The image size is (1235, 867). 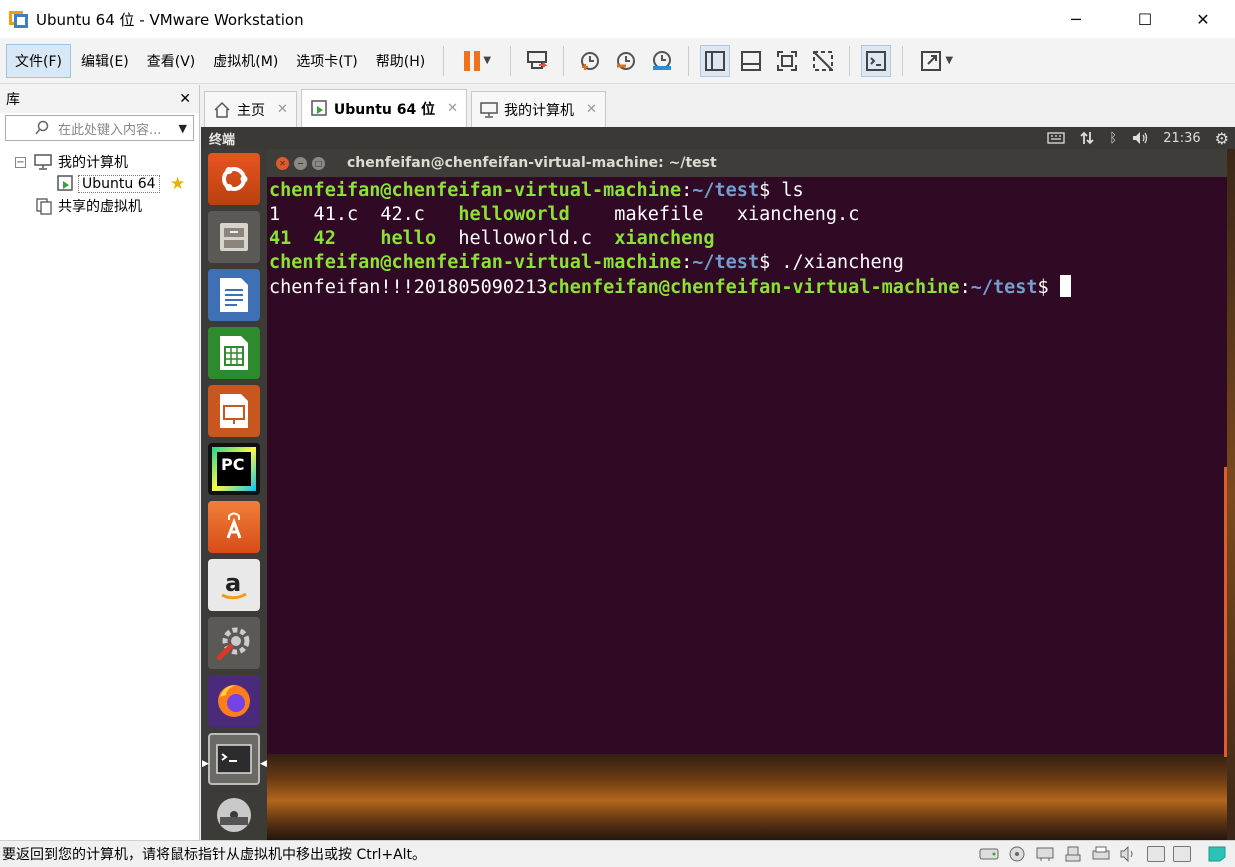 I want to click on menu-file: 文件(F), so click(x=38, y=60).